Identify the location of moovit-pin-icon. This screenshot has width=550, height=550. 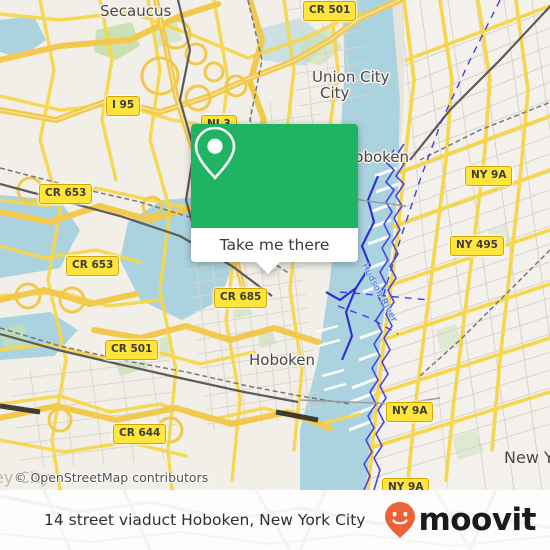
(400, 520).